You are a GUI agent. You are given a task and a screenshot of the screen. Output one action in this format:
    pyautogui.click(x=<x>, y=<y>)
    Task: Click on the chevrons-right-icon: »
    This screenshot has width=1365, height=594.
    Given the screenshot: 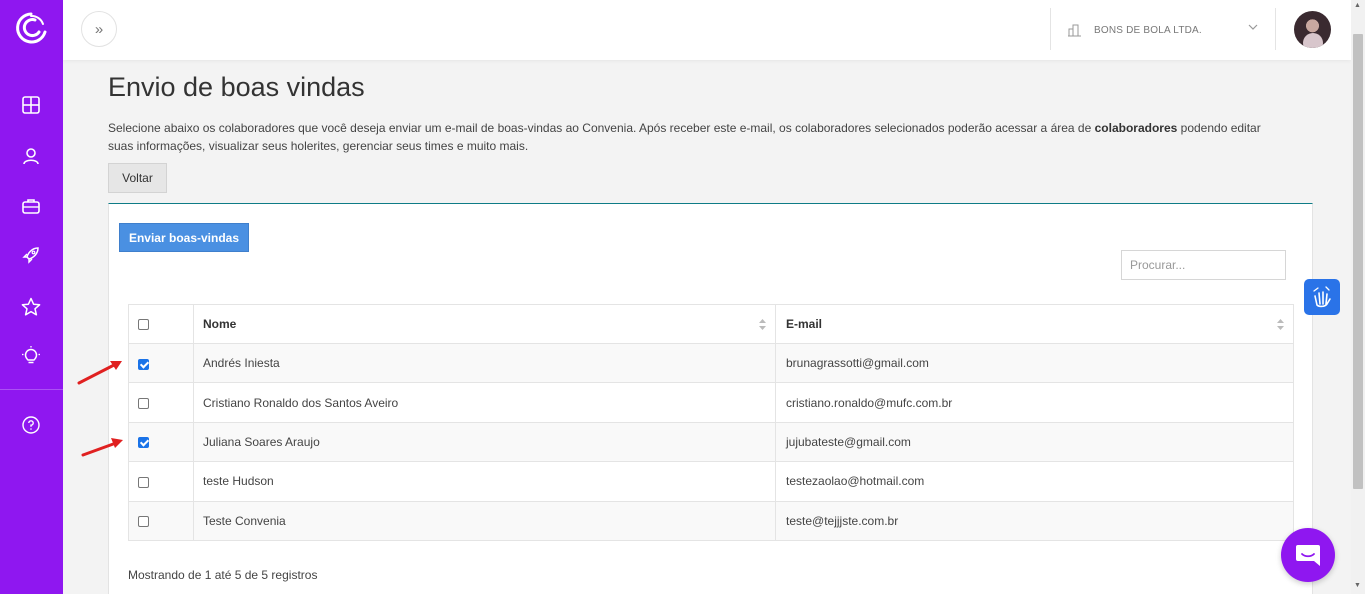 What is the action you would take?
    pyautogui.click(x=99, y=29)
    